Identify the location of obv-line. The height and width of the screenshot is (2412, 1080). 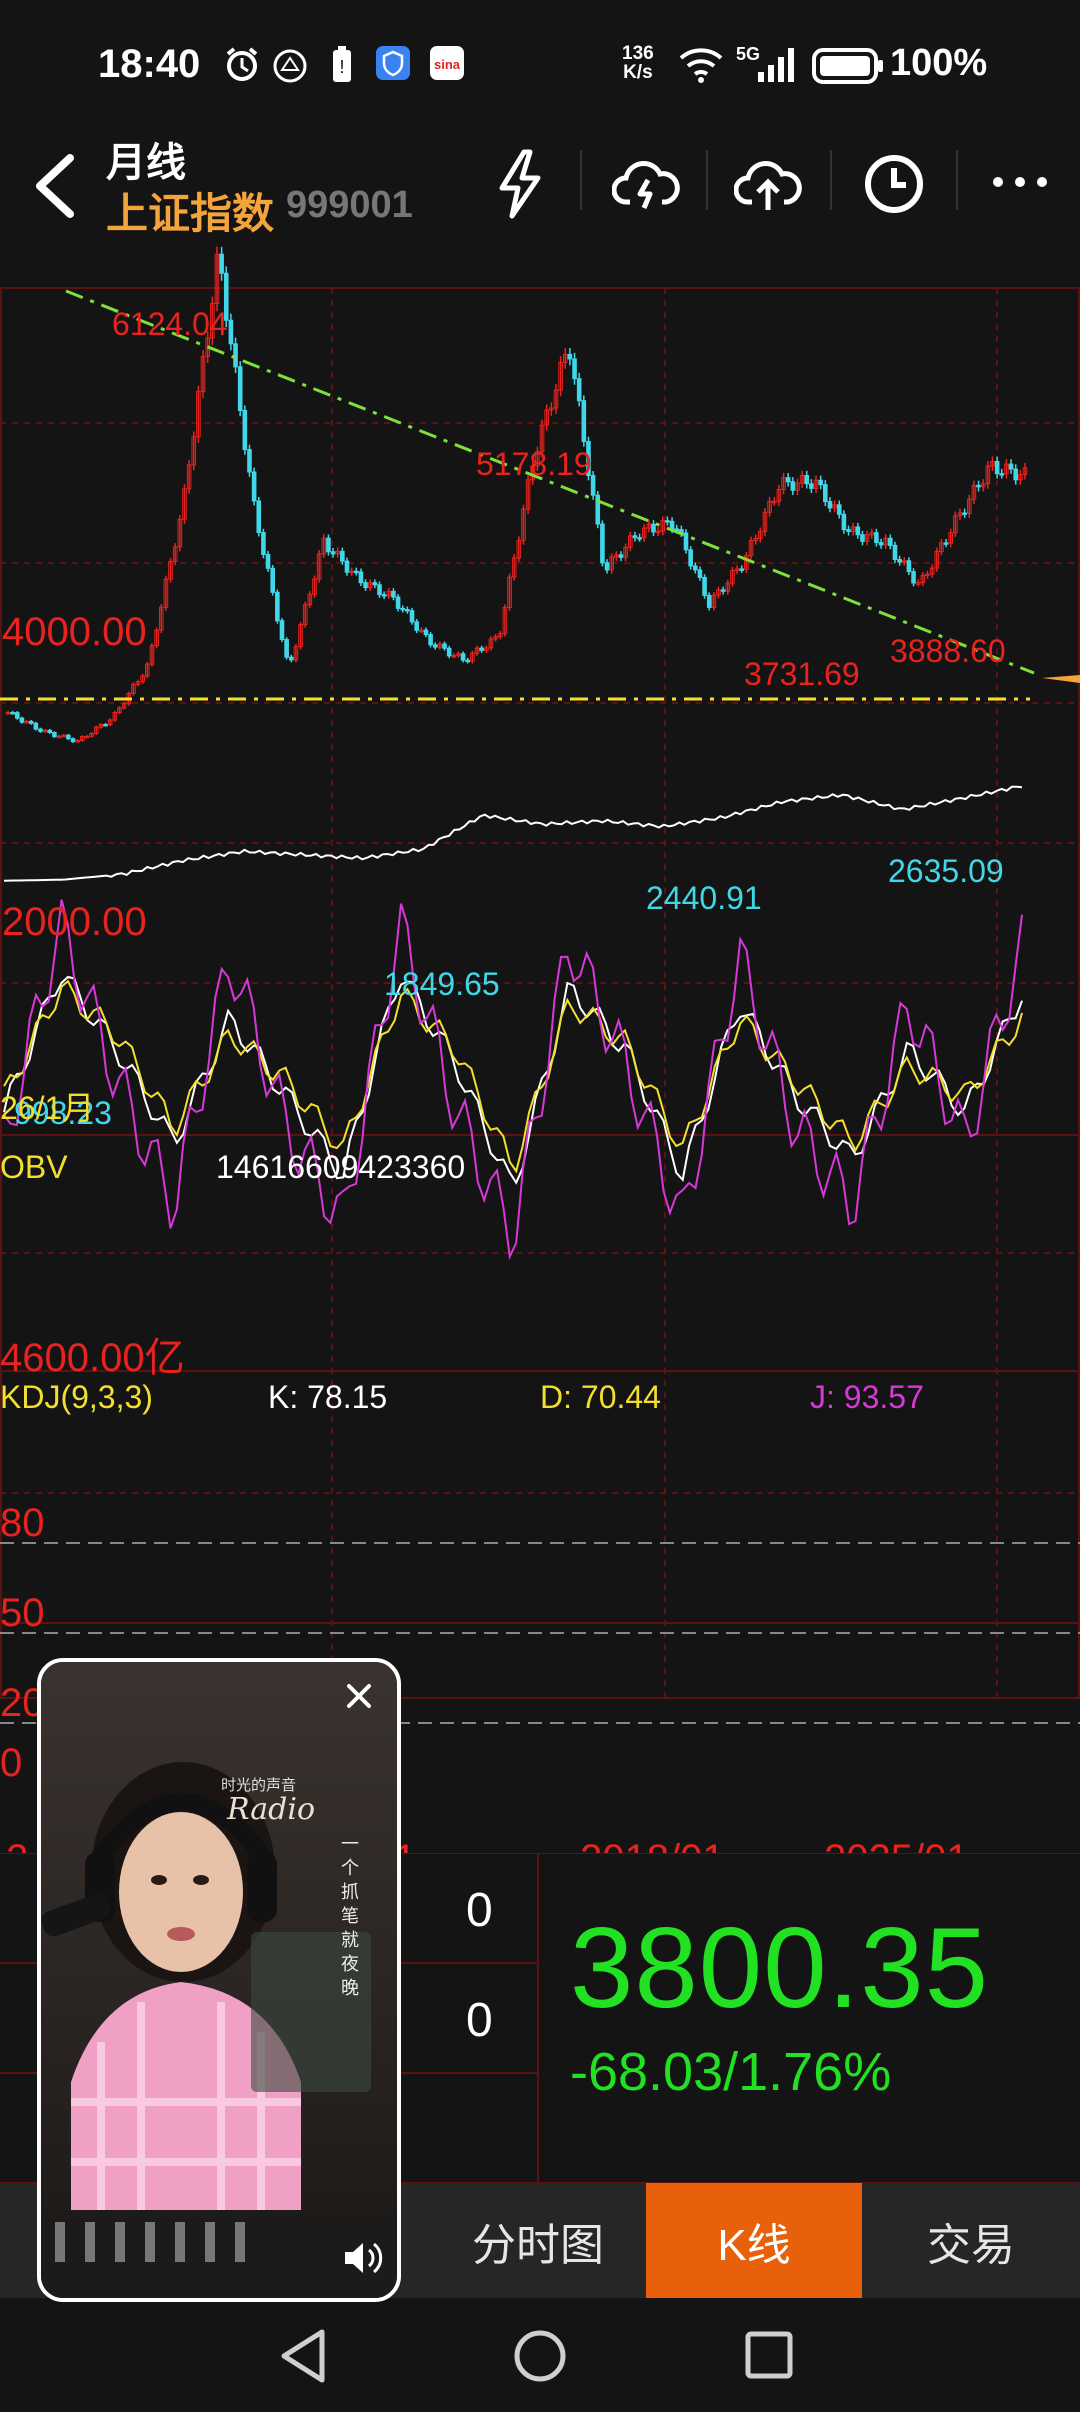
(513, 833).